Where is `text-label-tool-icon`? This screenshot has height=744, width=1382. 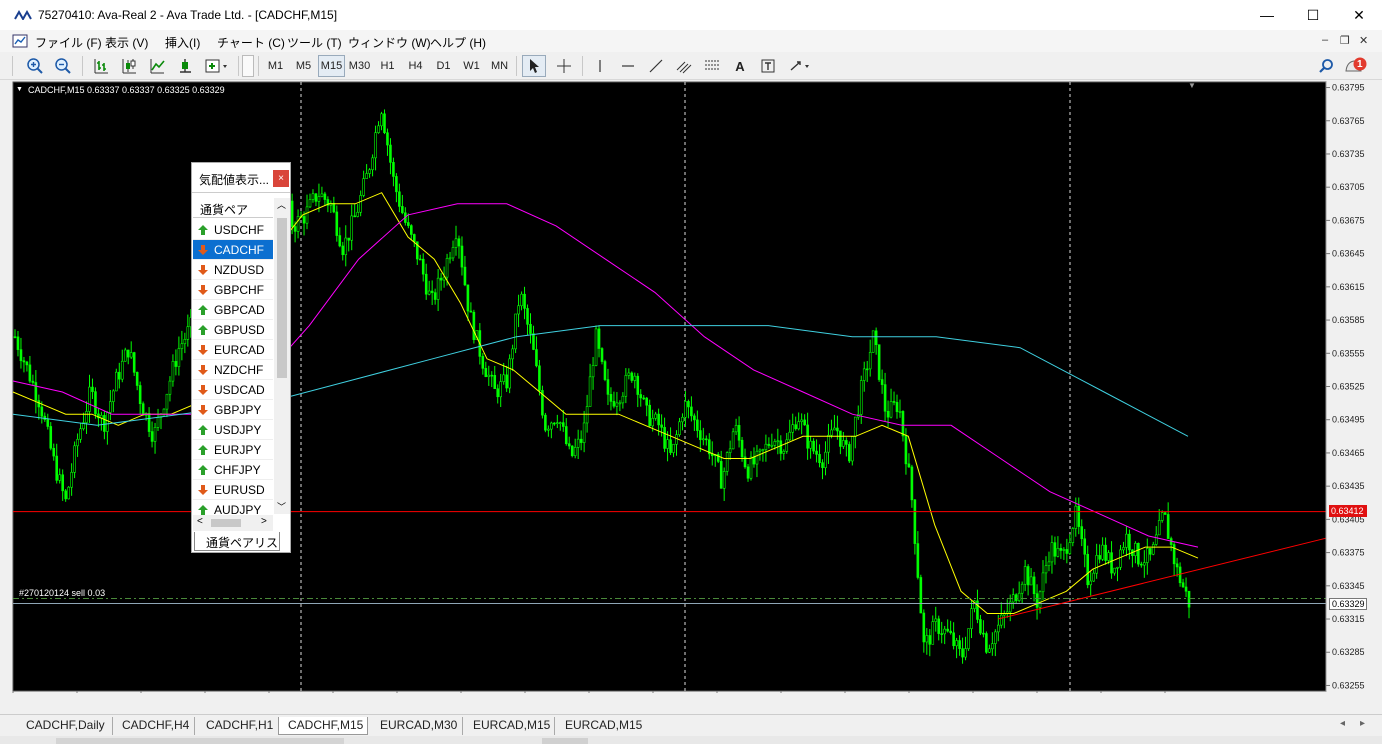
text-label-tool-icon is located at coordinates (768, 66).